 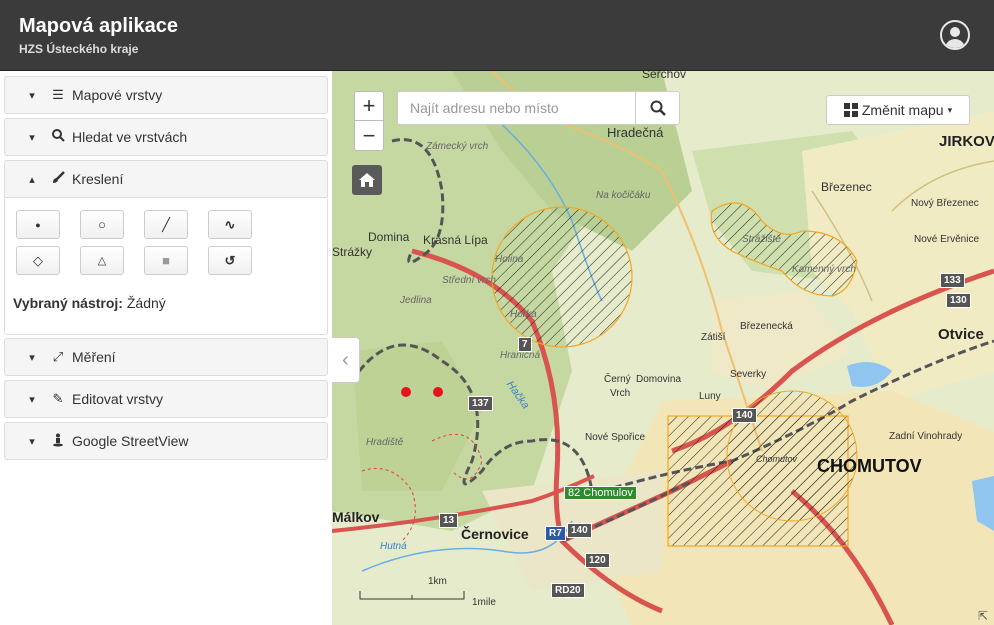 I want to click on map-label: Domina, so click(x=389, y=237).